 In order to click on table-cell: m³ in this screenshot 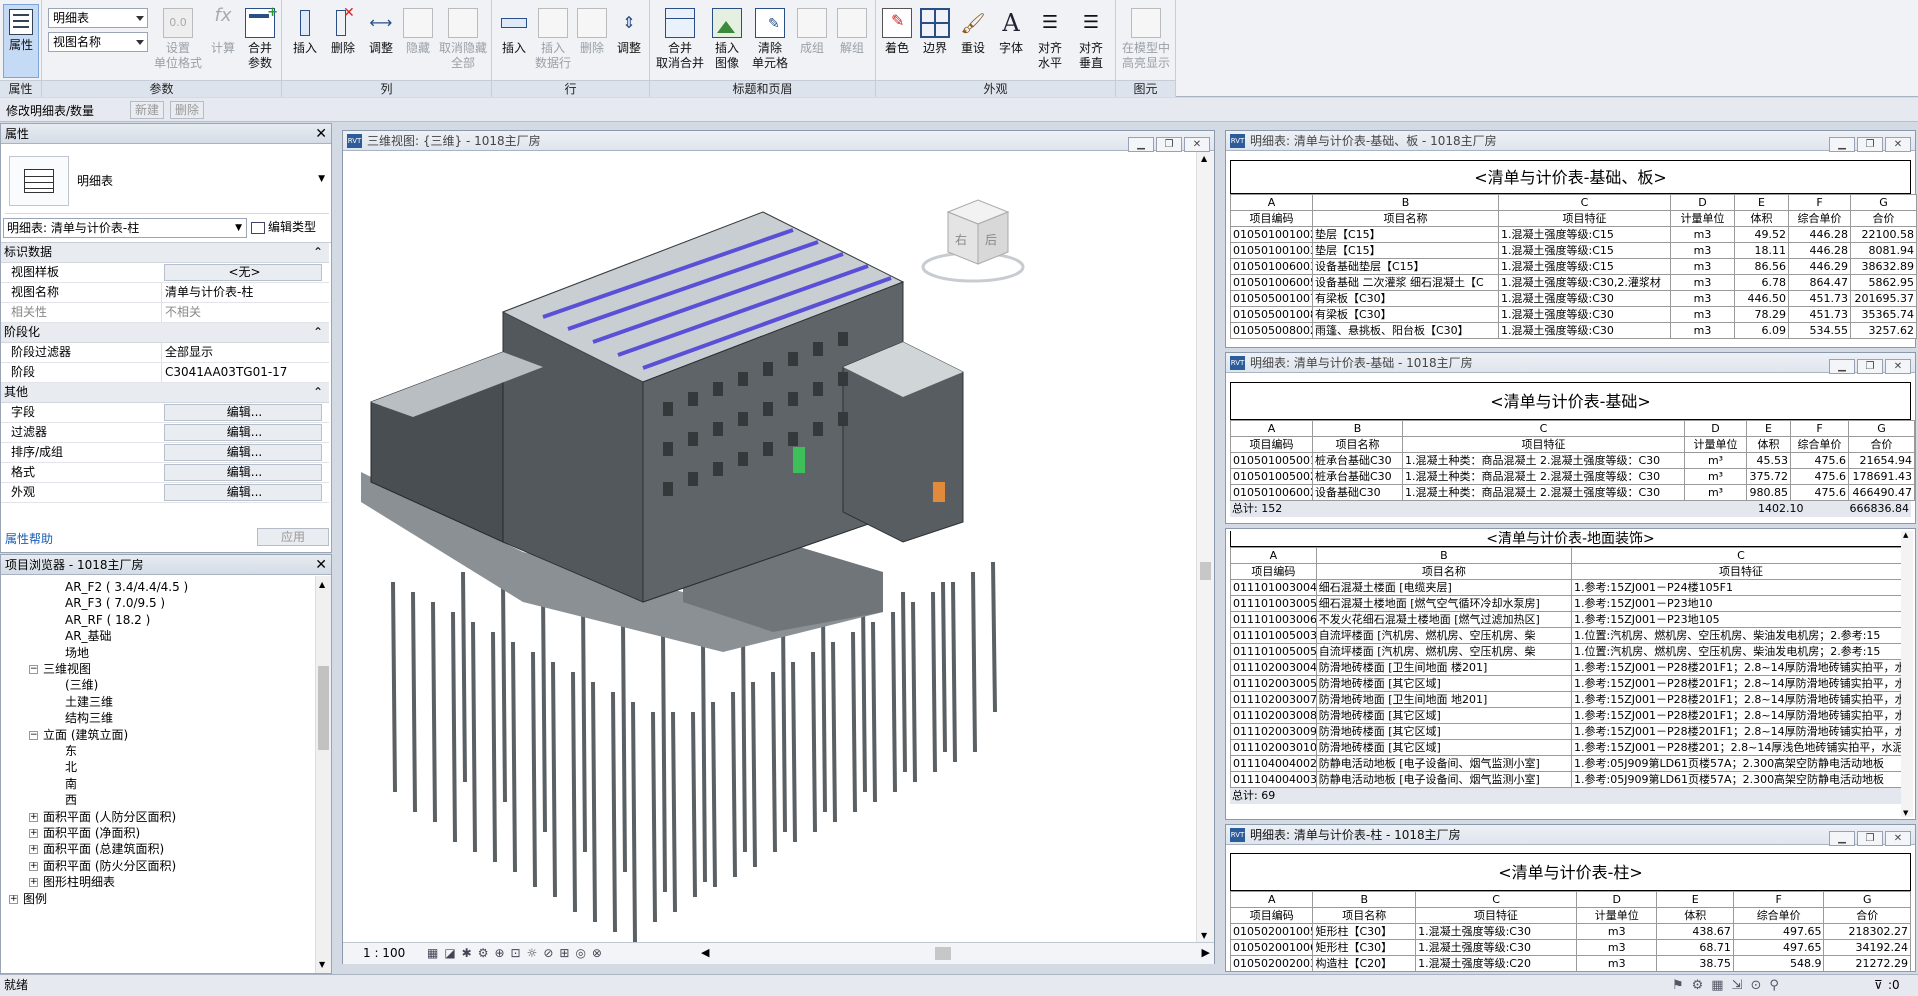, I will do `click(1715, 476)`.